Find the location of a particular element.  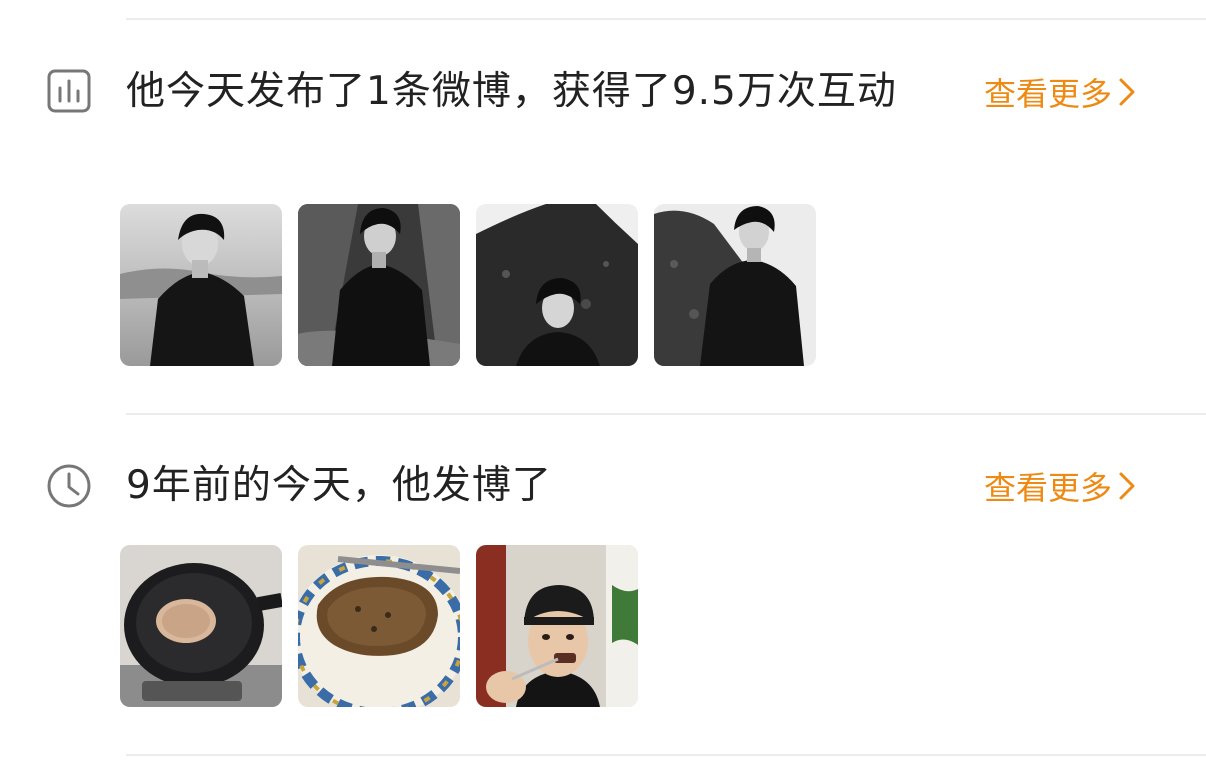

photo-selfie-eating is located at coordinates (557, 626).